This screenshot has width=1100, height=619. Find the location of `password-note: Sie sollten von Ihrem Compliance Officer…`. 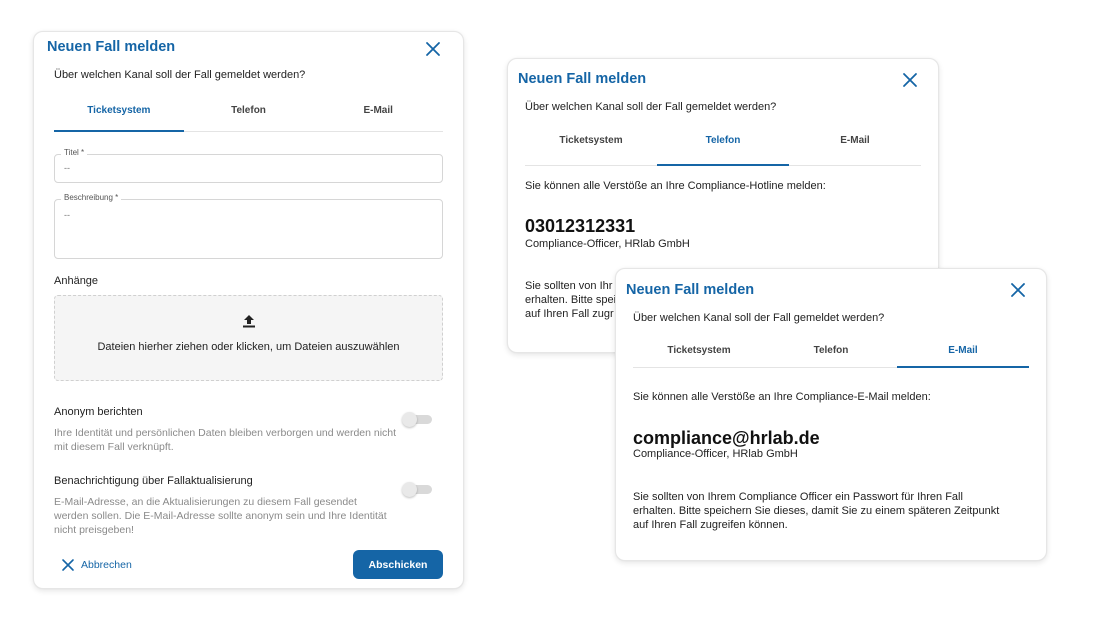

password-note: Sie sollten von Ihrem Compliance Officer… is located at coordinates (816, 511).